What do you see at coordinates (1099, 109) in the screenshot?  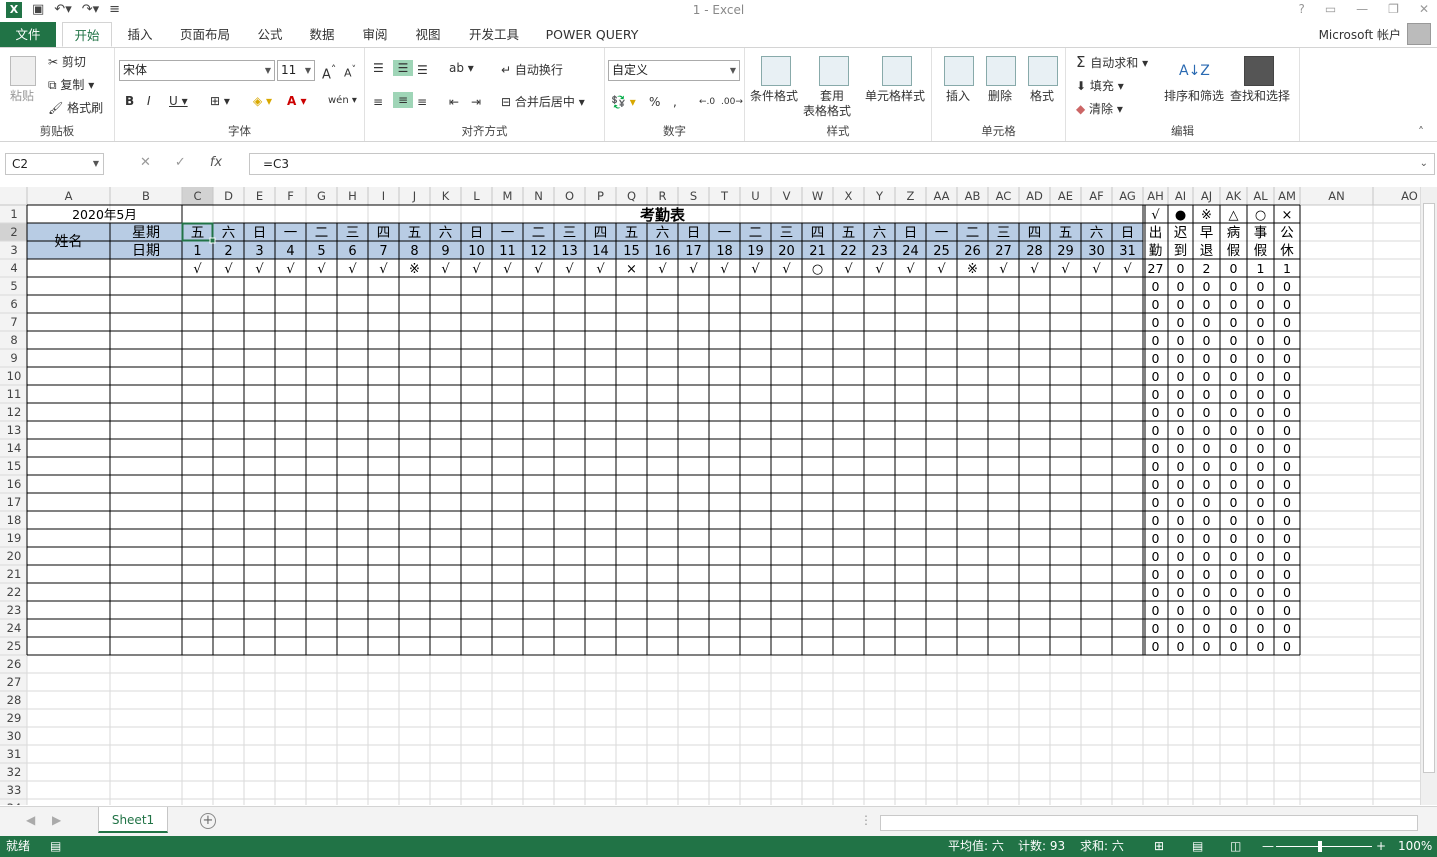 I see `clear-button: ◆ 清除 ▾` at bounding box center [1099, 109].